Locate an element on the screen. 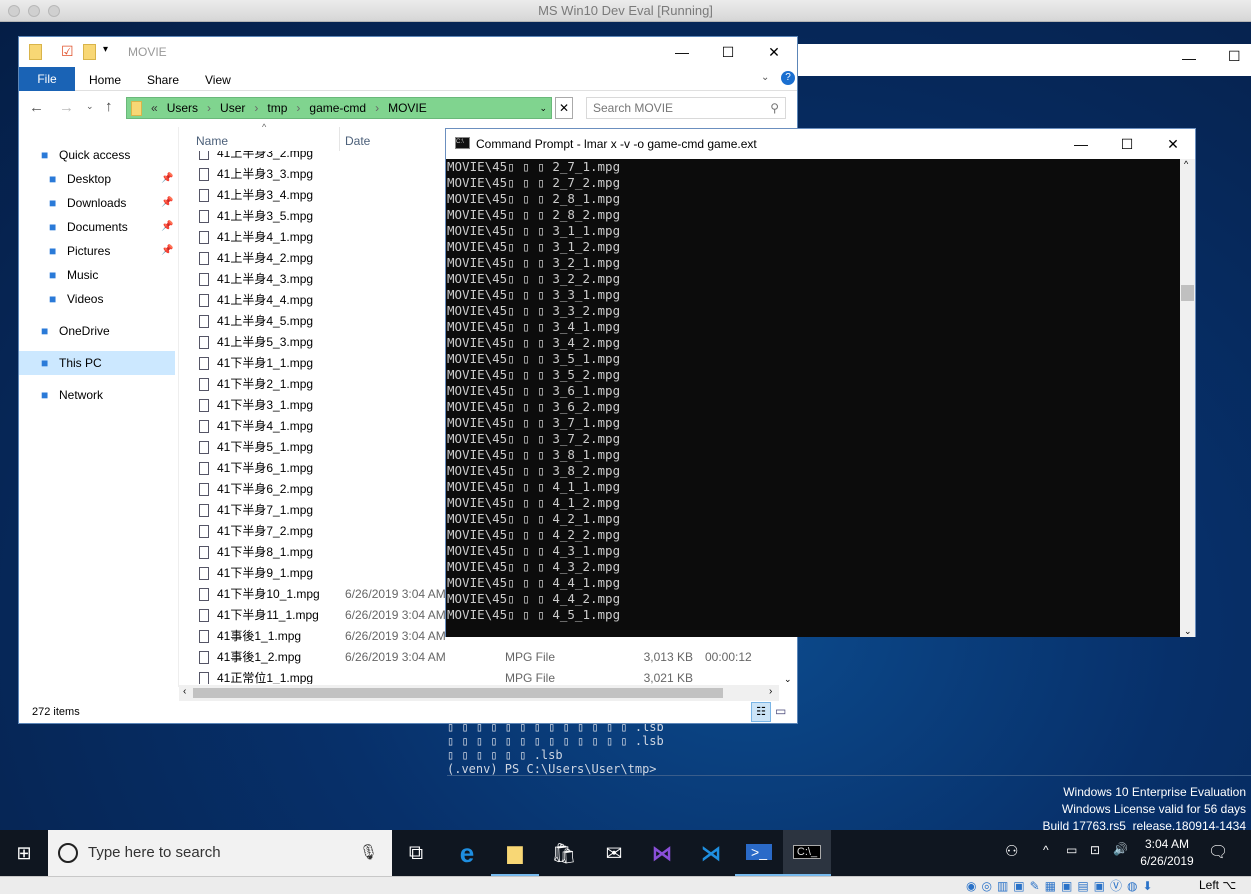 This screenshot has height=894, width=1251. vscode-icon: ⋊ is located at coordinates (711, 853).